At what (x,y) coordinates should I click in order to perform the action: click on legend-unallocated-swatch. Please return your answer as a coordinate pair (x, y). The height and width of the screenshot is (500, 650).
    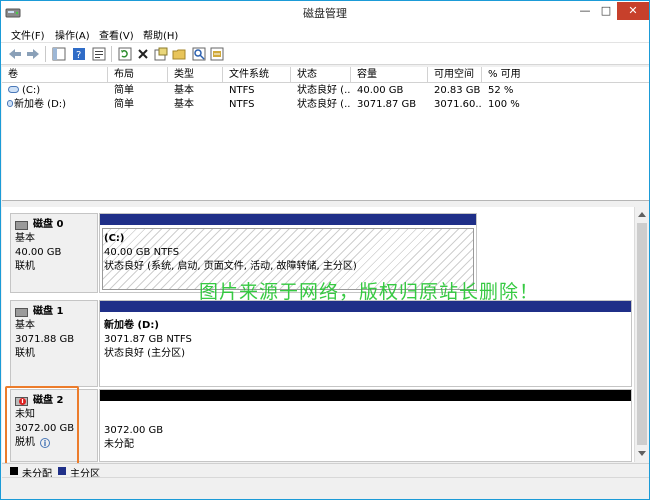
    Looking at the image, I should click on (14, 471).